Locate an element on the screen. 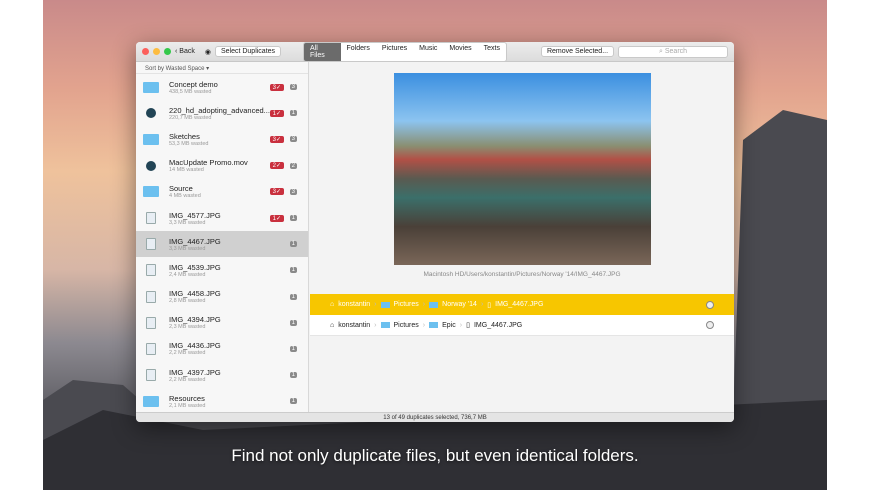 This screenshot has height=490, width=870. item-size: 2,2 MB wasted is located at coordinates (187, 353).